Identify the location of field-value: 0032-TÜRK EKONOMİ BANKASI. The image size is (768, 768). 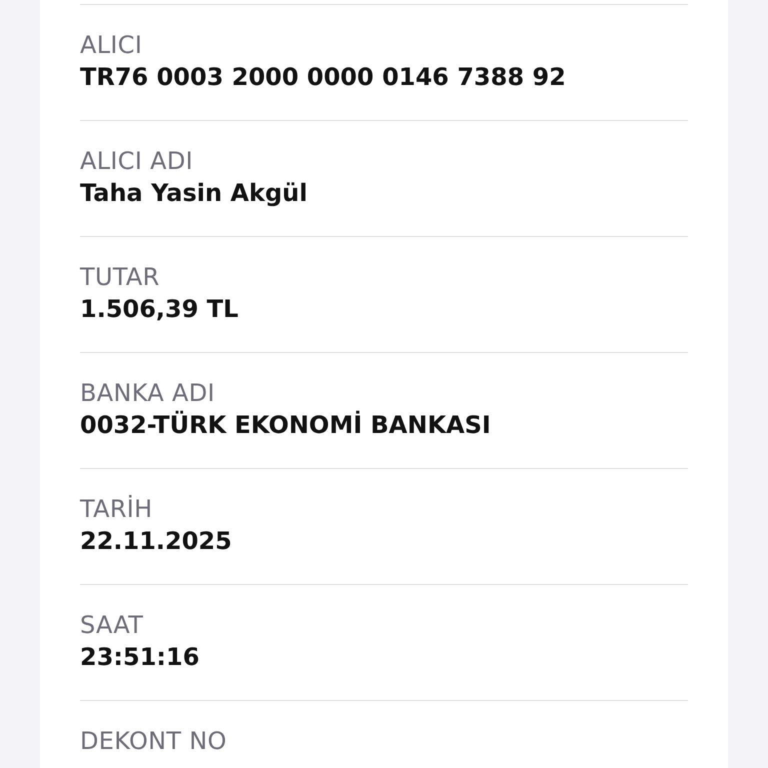
(286, 425).